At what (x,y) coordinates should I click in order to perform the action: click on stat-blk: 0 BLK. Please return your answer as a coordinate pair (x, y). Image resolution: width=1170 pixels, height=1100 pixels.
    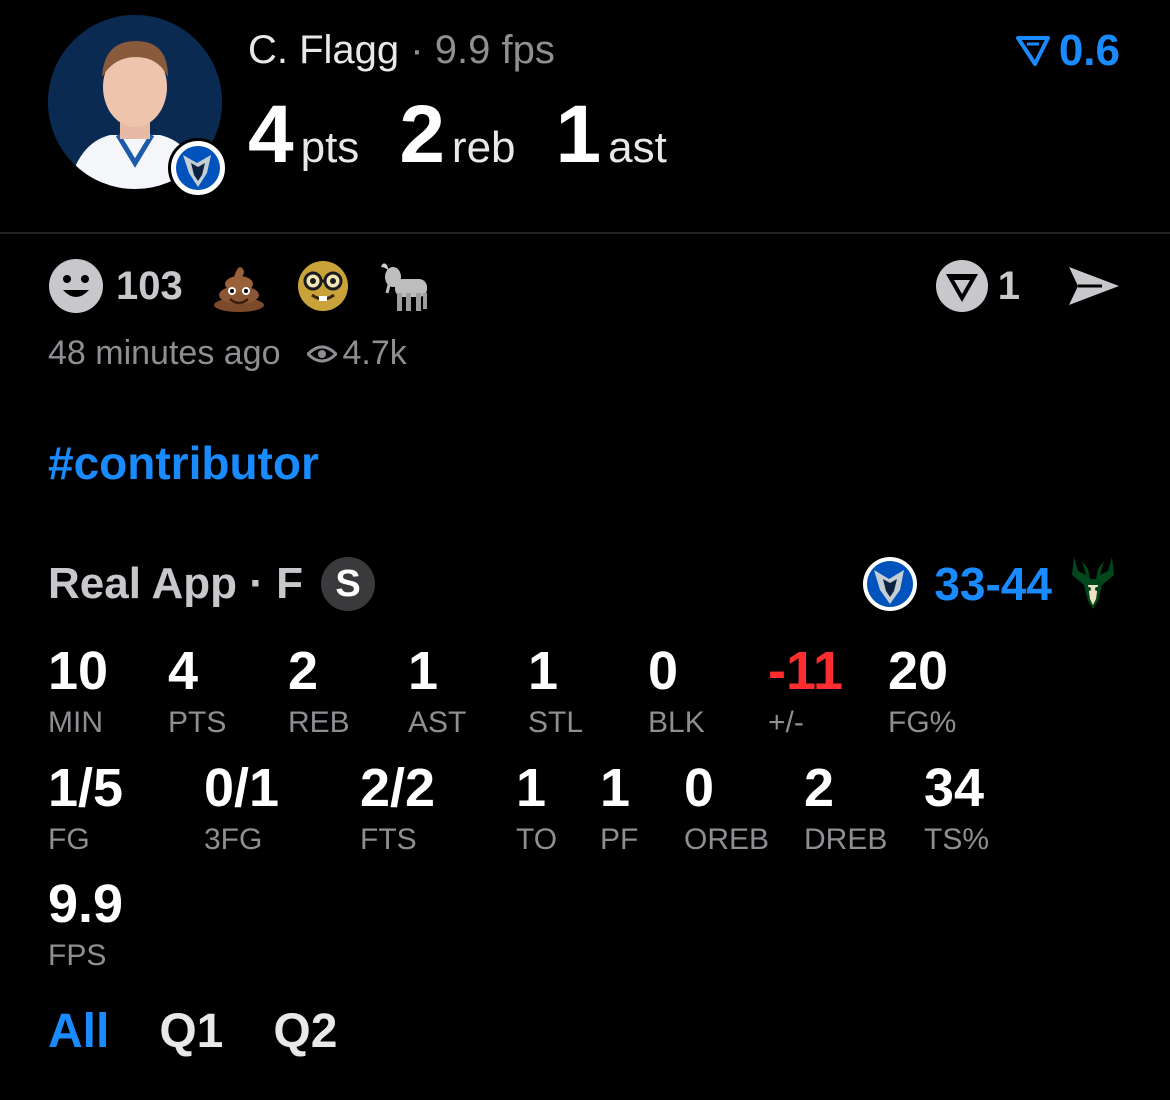
    Looking at the image, I should click on (676, 692).